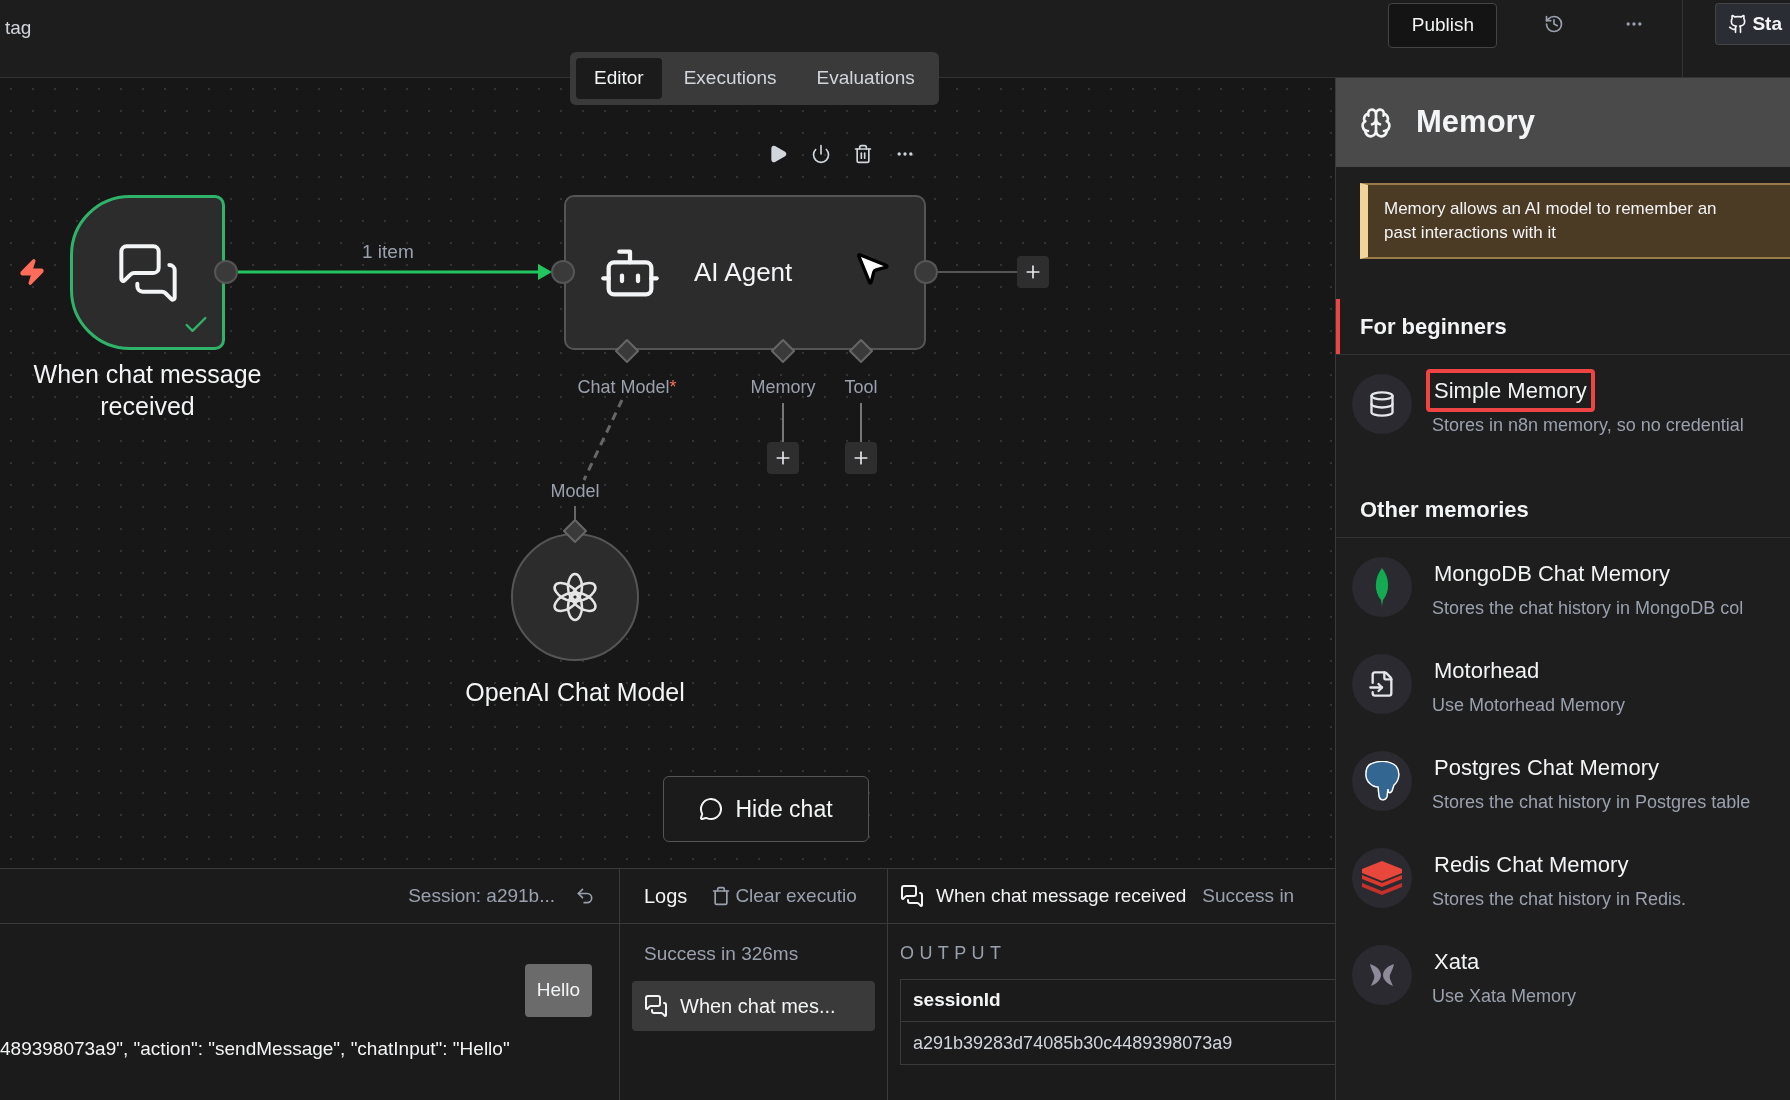  I want to click on star-button: Sta, so click(1752, 24).